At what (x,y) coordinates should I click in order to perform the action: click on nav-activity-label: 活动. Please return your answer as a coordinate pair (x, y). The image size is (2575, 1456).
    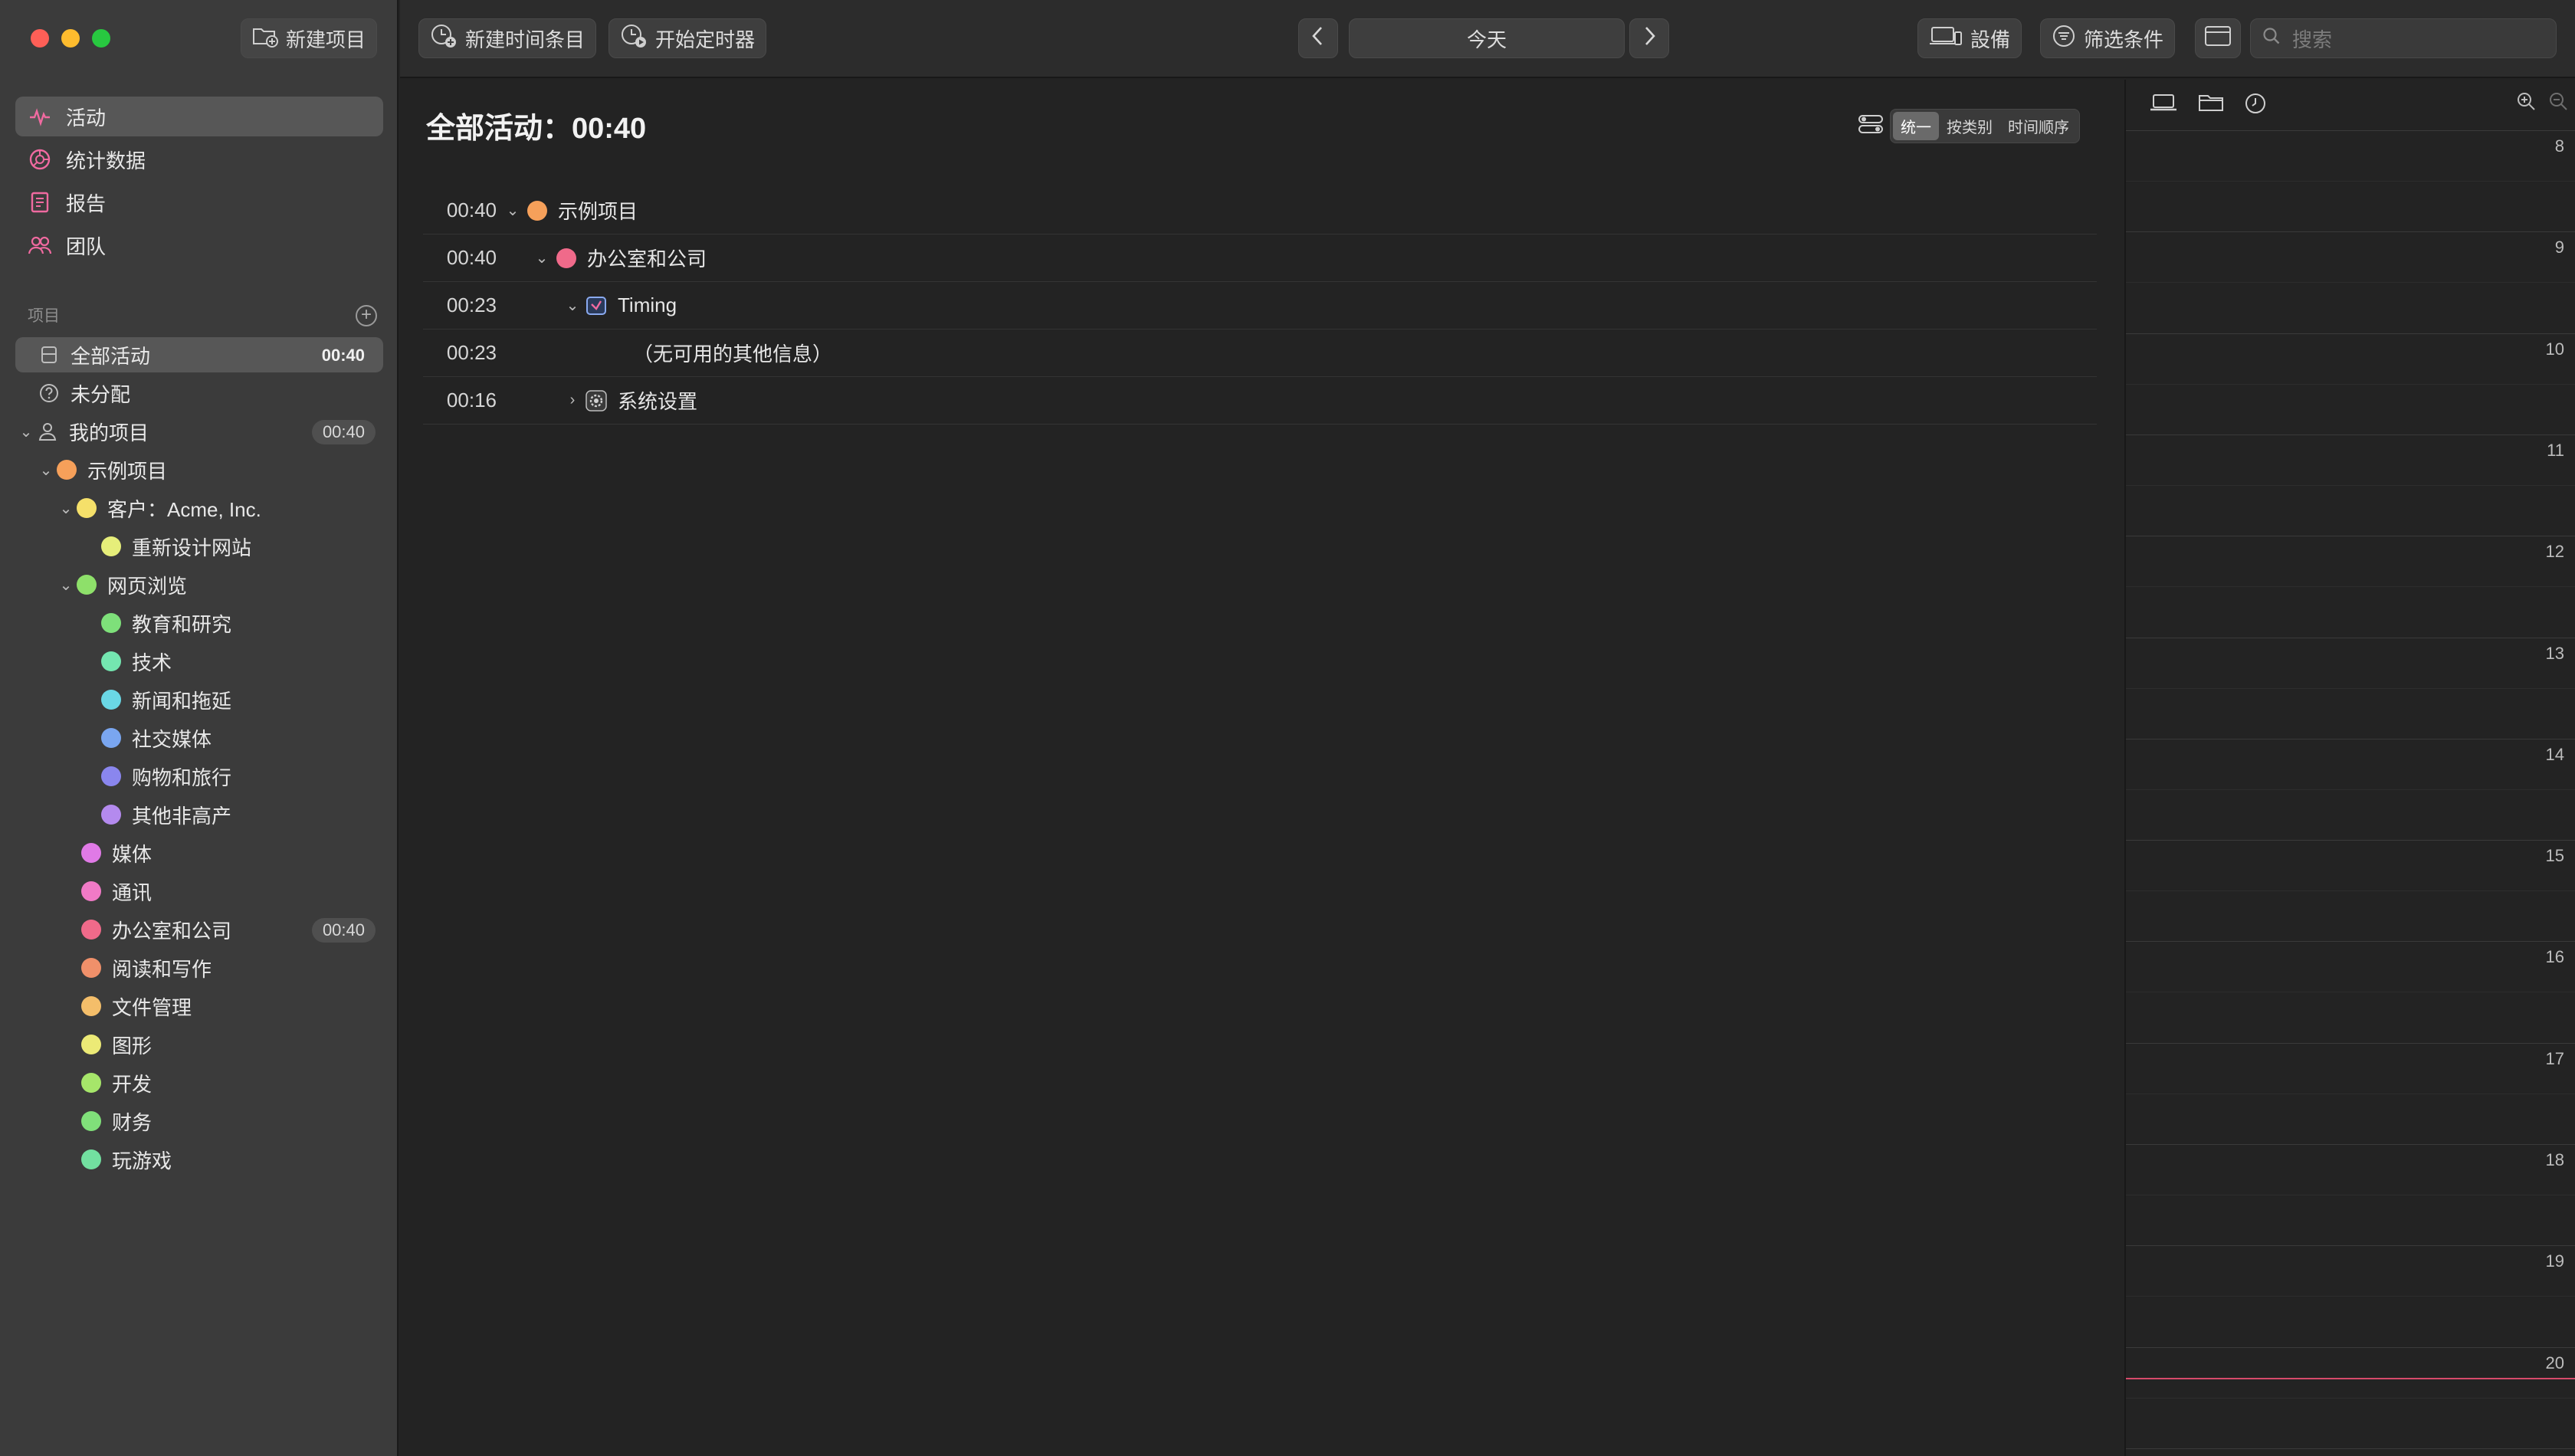
    Looking at the image, I should click on (86, 118).